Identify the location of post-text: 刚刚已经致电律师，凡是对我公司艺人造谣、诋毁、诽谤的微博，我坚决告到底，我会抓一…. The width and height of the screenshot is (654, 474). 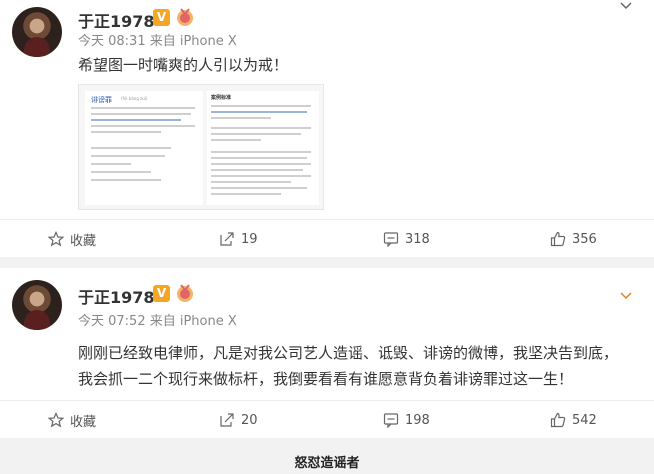
(348, 366).